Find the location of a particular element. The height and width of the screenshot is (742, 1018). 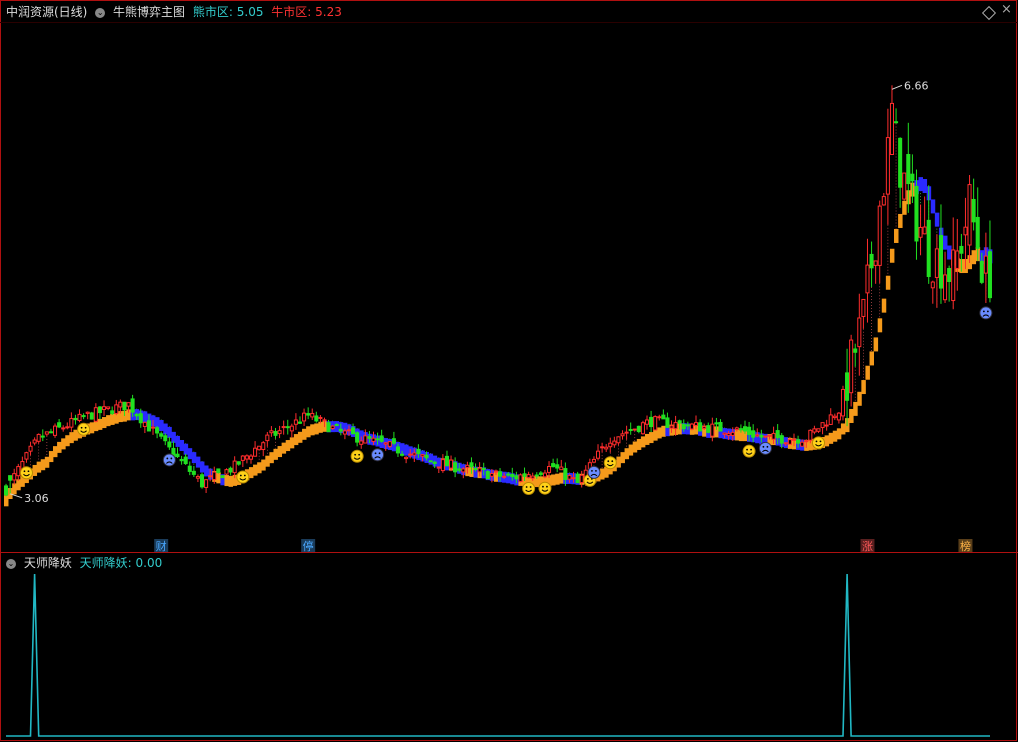

smile-face-icon is located at coordinates (357, 456).